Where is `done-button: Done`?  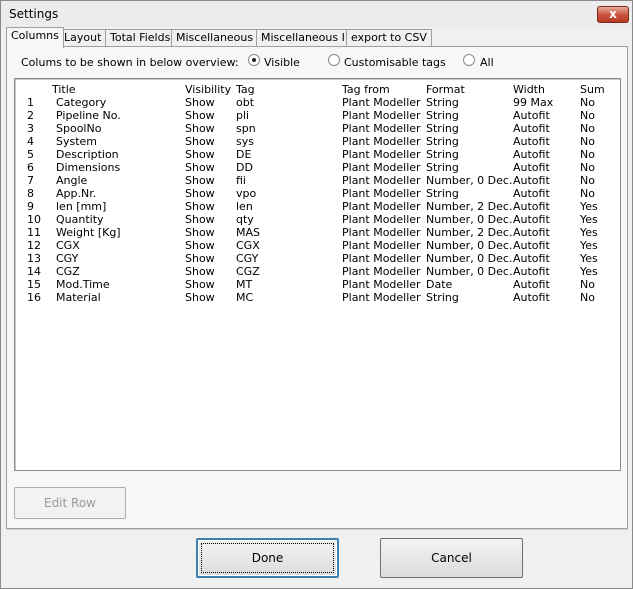 done-button: Done is located at coordinates (267, 558).